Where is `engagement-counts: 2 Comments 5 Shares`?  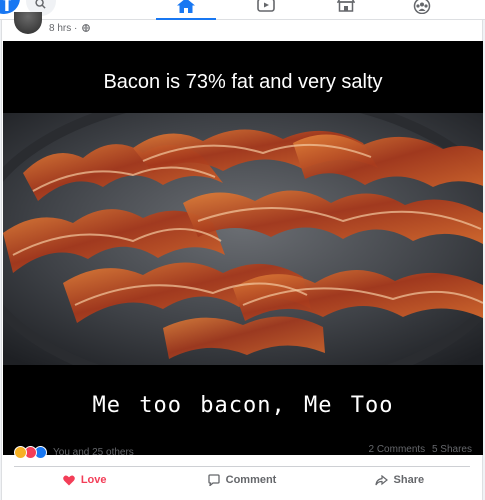 engagement-counts: 2 Comments 5 Shares is located at coordinates (419, 449).